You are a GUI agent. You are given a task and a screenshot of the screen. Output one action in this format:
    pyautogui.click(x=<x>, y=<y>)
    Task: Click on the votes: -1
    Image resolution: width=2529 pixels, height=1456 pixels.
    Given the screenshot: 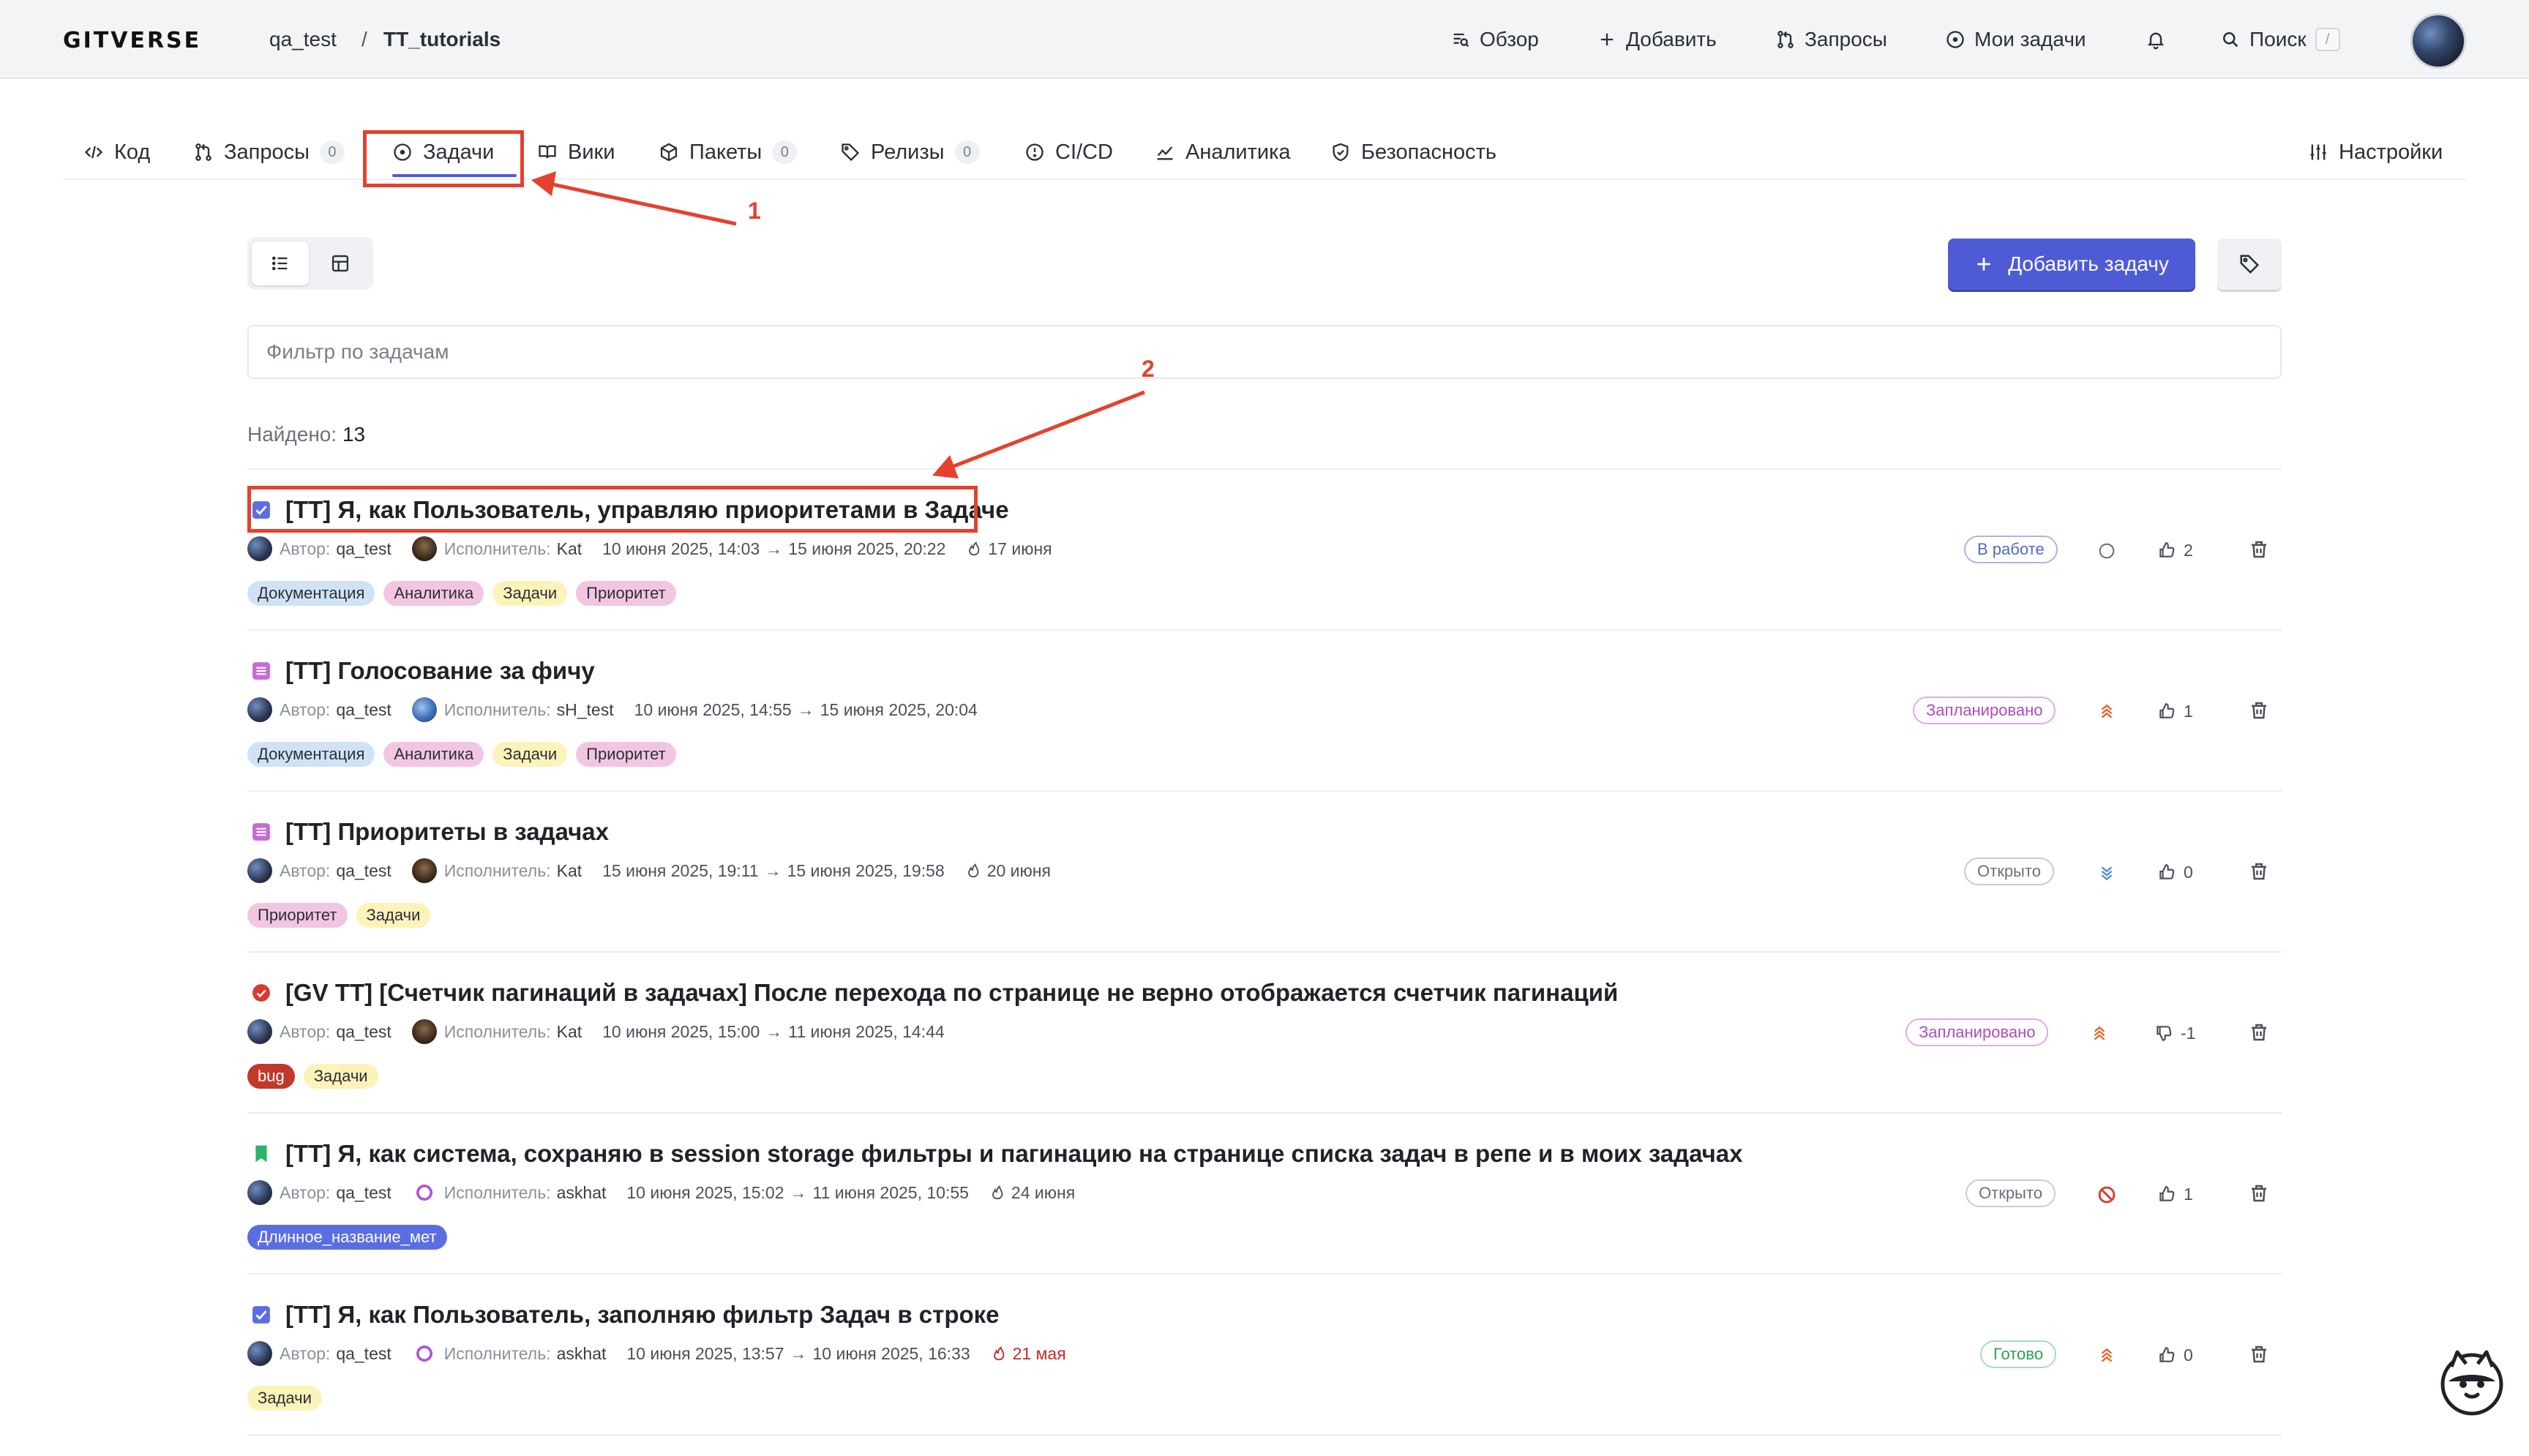 What is the action you would take?
    pyautogui.click(x=2174, y=1033)
    